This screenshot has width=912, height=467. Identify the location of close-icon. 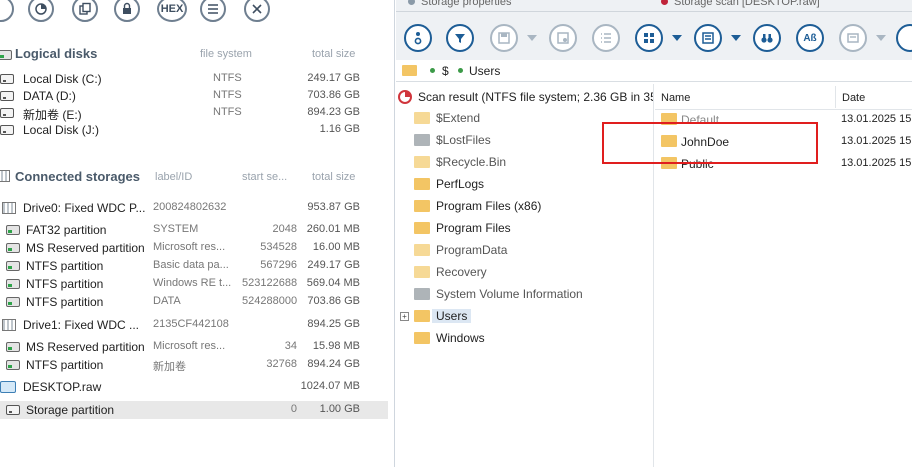
(257, 11).